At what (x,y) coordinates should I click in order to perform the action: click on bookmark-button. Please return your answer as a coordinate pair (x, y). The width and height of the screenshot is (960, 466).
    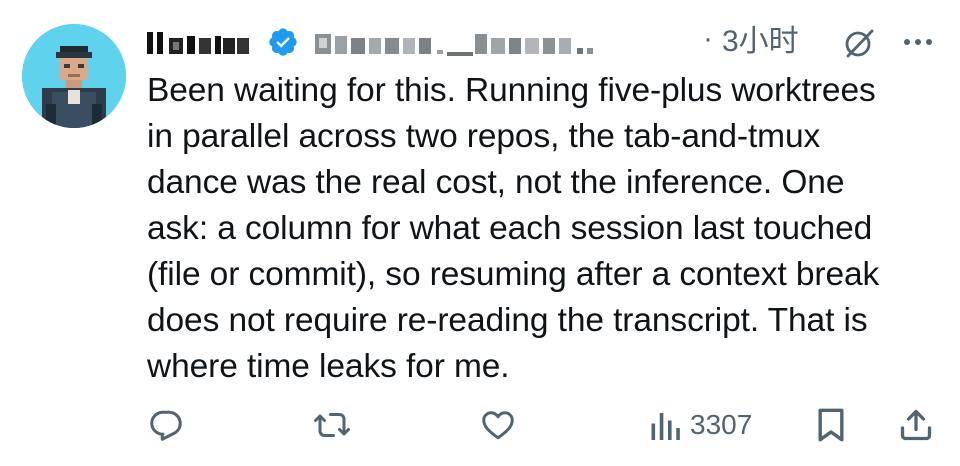
    Looking at the image, I should click on (831, 425).